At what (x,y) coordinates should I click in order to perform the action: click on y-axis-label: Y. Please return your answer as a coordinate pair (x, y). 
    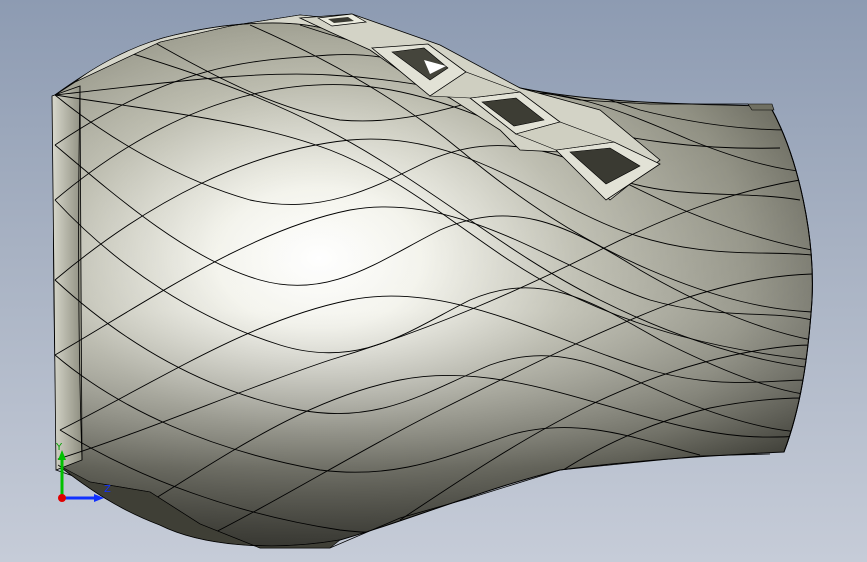
    Looking at the image, I should click on (59, 447).